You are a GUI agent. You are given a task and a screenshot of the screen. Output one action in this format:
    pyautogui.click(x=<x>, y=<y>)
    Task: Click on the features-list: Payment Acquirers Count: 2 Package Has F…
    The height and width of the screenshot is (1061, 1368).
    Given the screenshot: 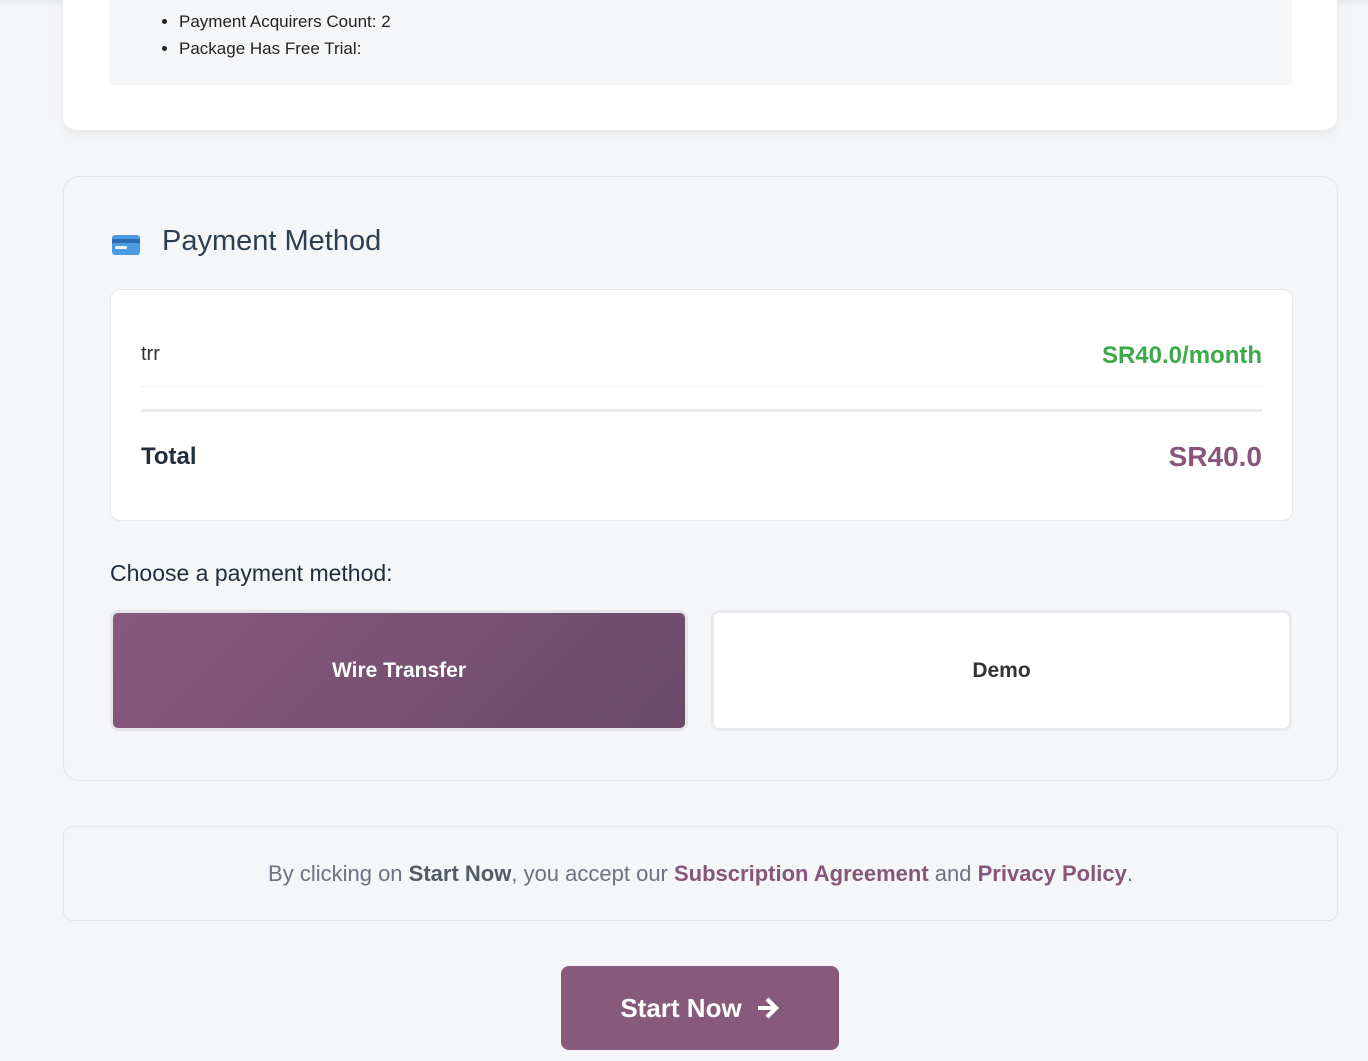 What is the action you would take?
    pyautogui.click(x=285, y=37)
    